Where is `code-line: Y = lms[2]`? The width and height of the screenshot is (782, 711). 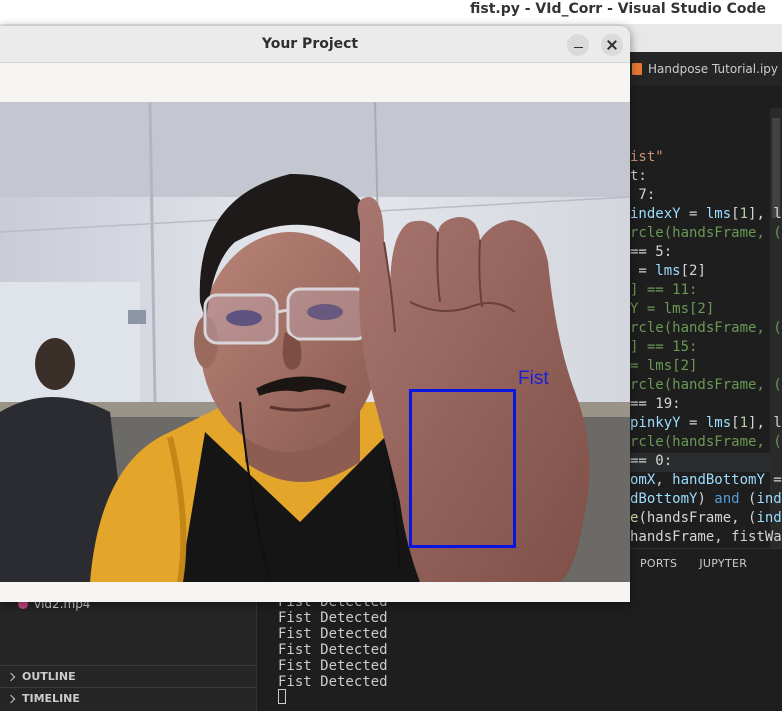
code-line: Y = lms[2] is located at coordinates (672, 309).